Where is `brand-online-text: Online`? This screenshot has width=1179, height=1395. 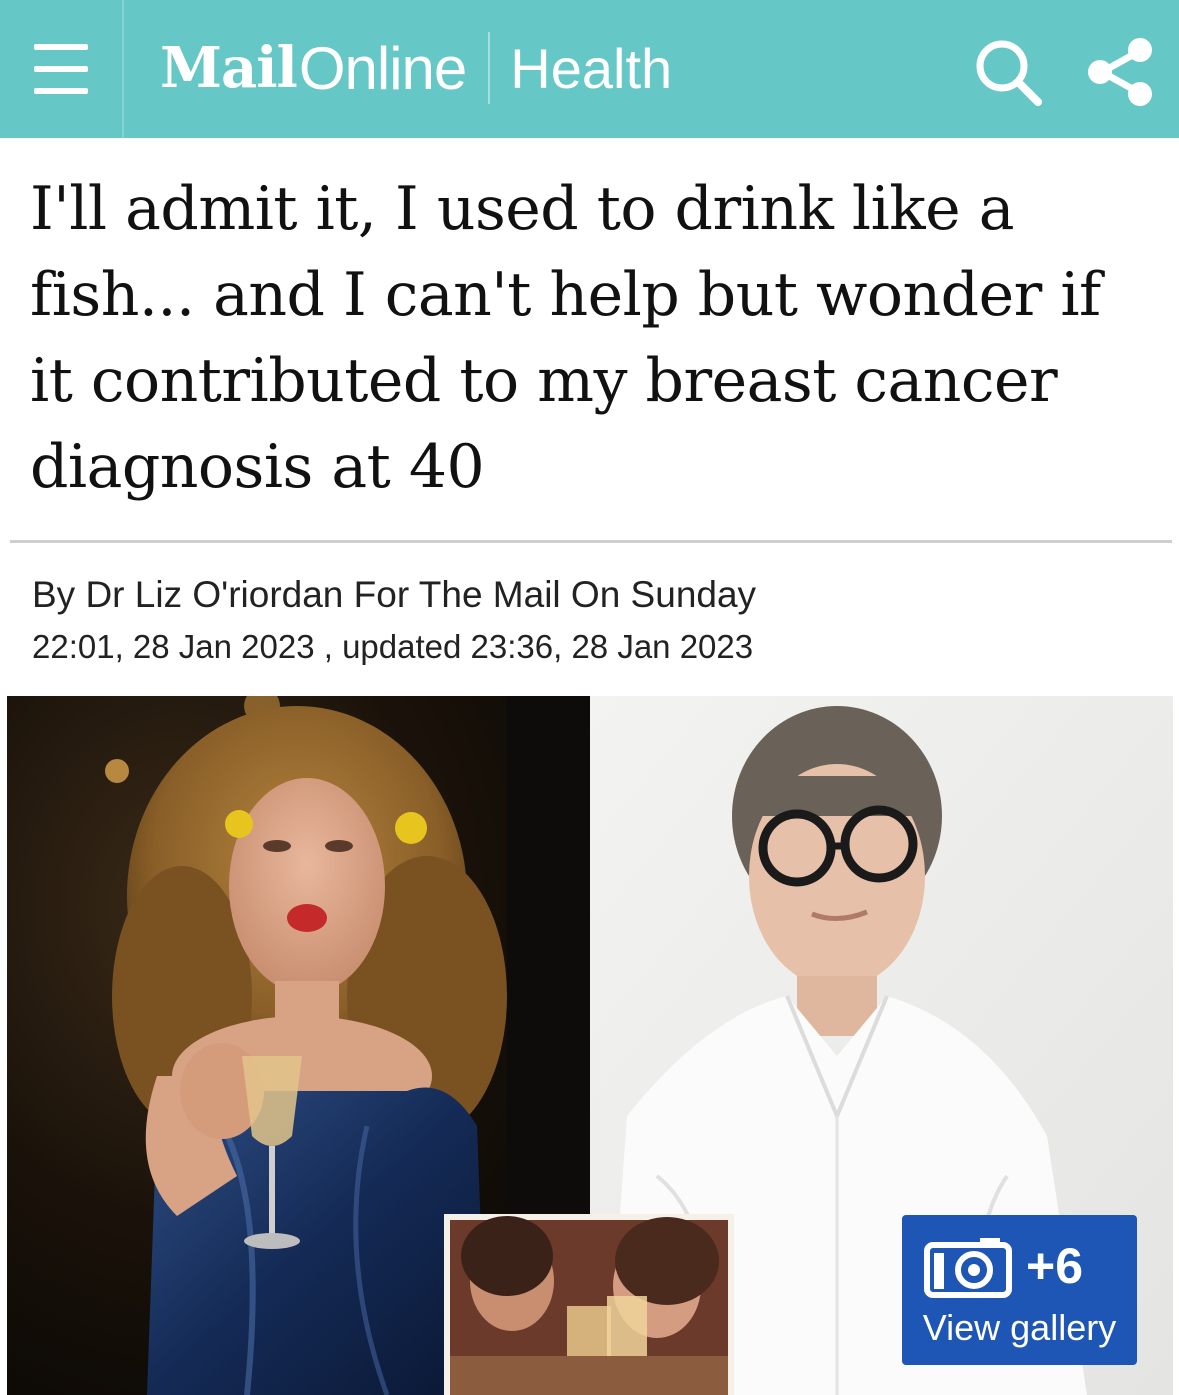 brand-online-text: Online is located at coordinates (382, 68).